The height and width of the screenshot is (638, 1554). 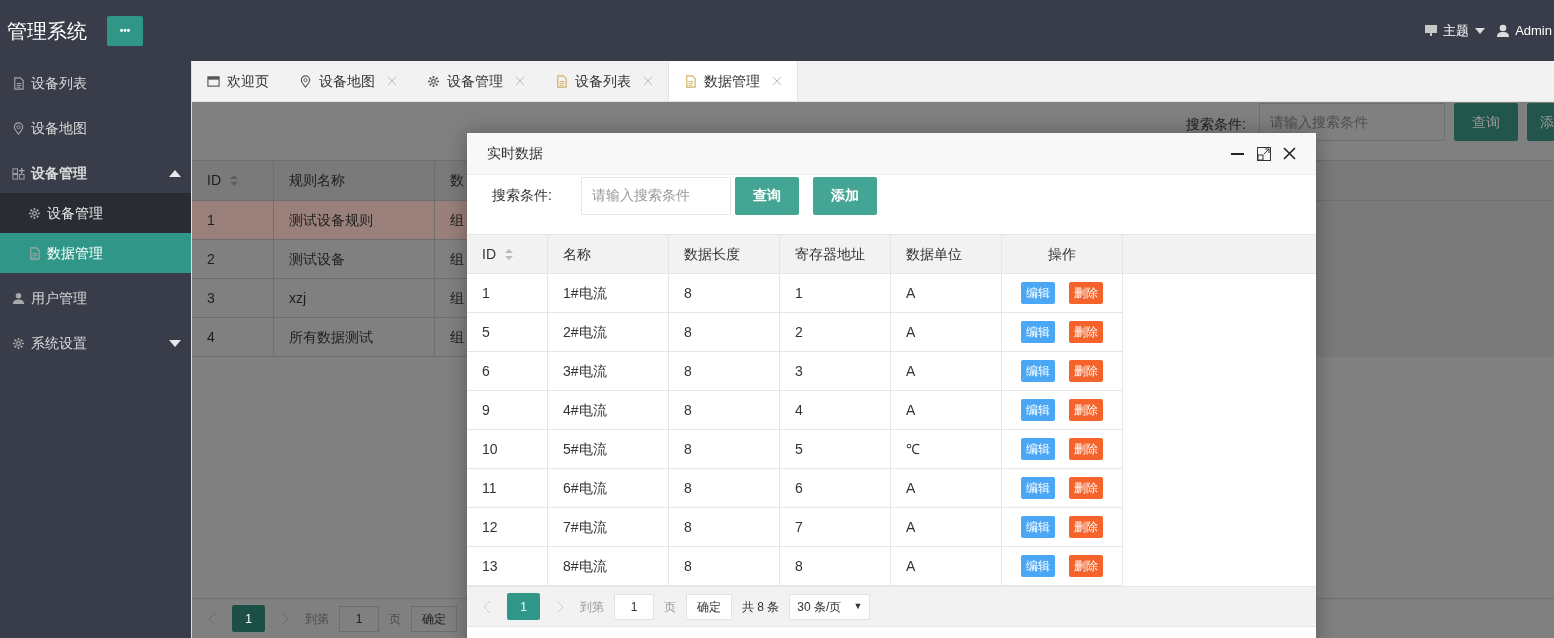 What do you see at coordinates (233, 298) in the screenshot?
I see `table-cell: 3` at bounding box center [233, 298].